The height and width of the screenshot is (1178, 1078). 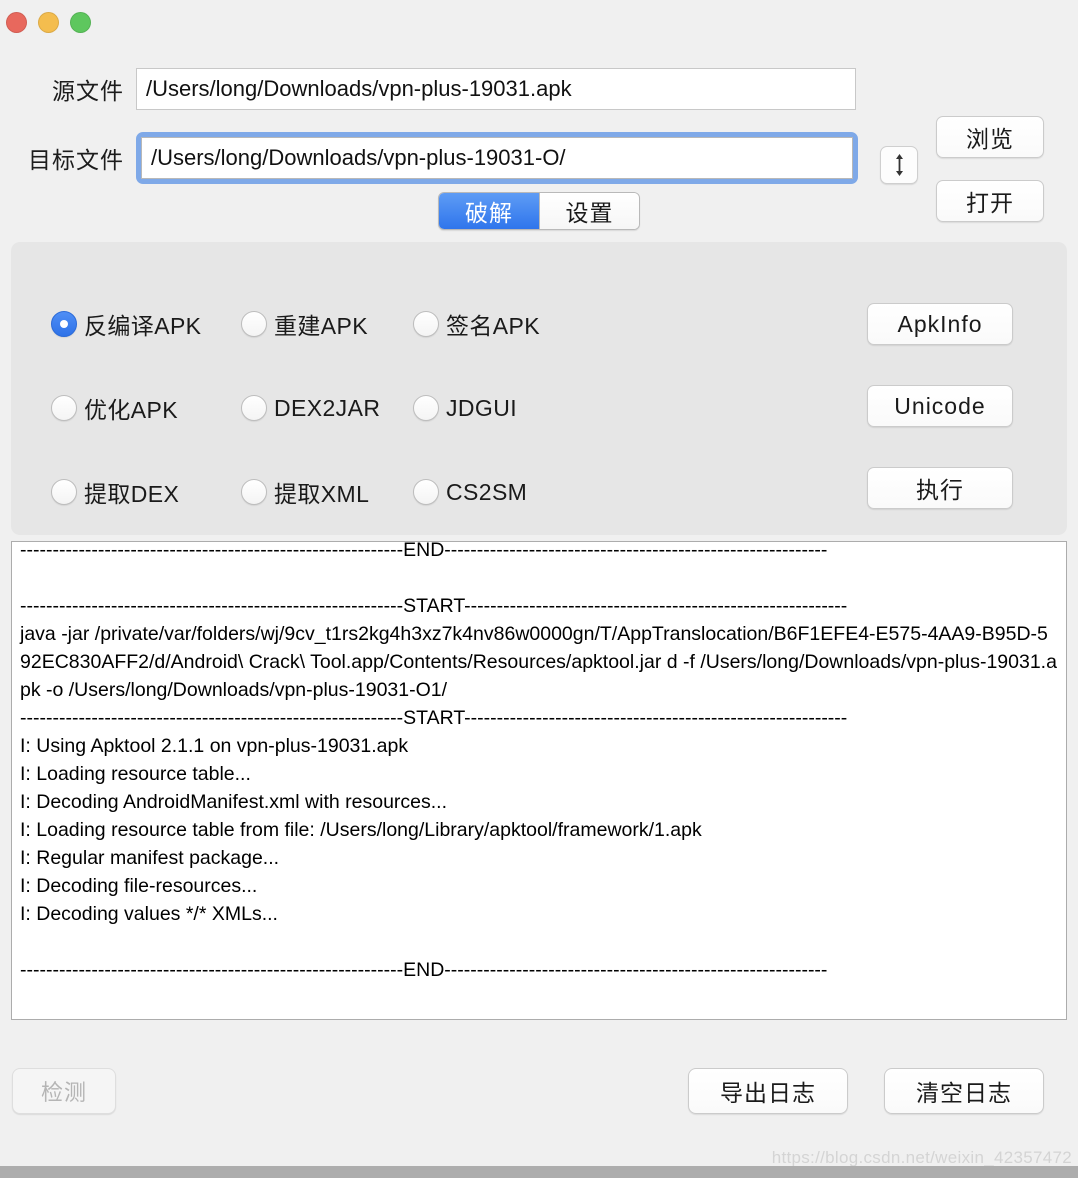 I want to click on option-sign-apk: 签名APK, so click(x=503, y=324).